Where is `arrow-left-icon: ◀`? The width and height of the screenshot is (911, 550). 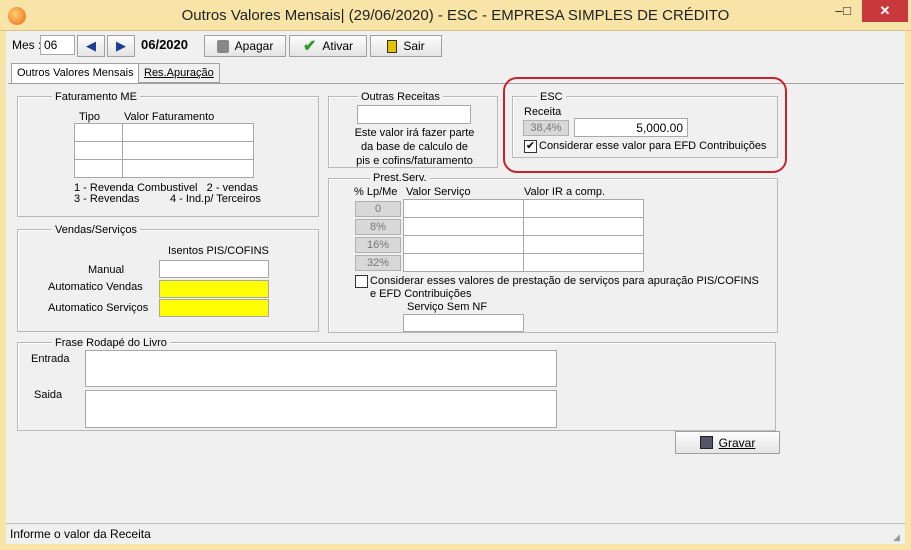 arrow-left-icon: ◀ is located at coordinates (91, 45).